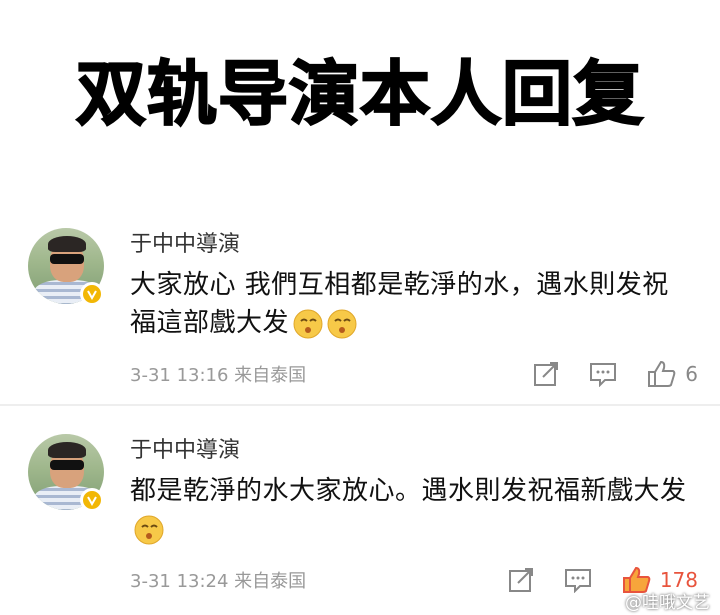  I want to click on comment-text: 都是乾淨的水大家放心。遇水則发祝福新戲大发, so click(410, 510).